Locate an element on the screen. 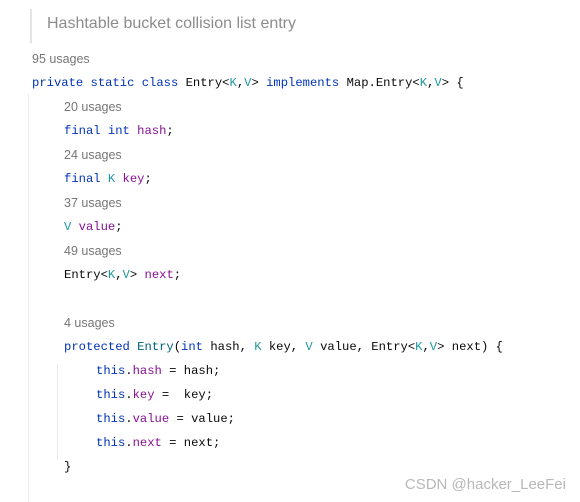  code-line: this.key = key; is located at coordinates (154, 395).